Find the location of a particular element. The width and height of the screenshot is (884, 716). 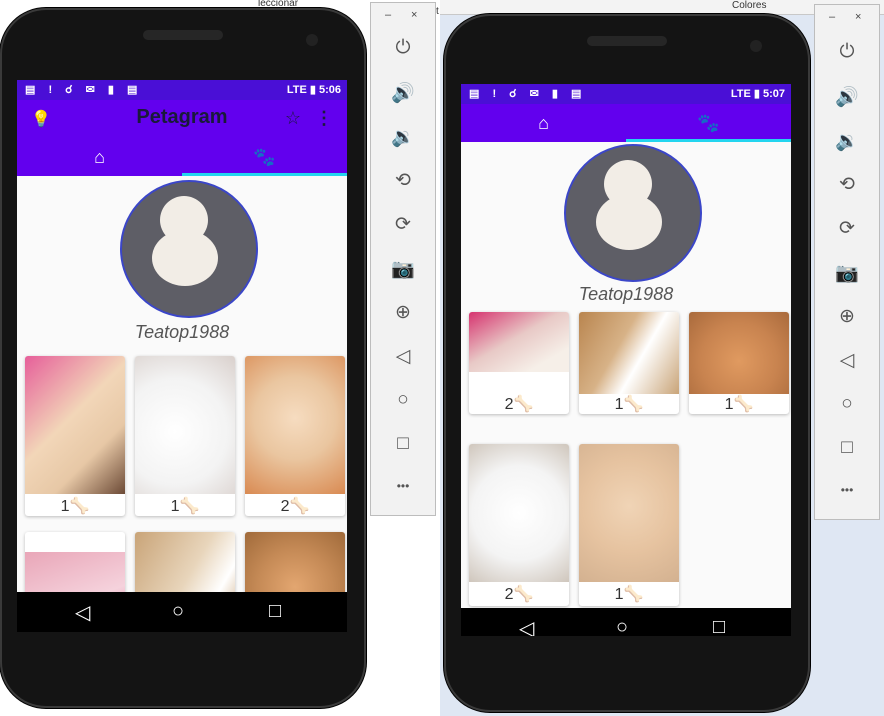

status-right: LTE ▮ 5:06 is located at coordinates (313, 90).